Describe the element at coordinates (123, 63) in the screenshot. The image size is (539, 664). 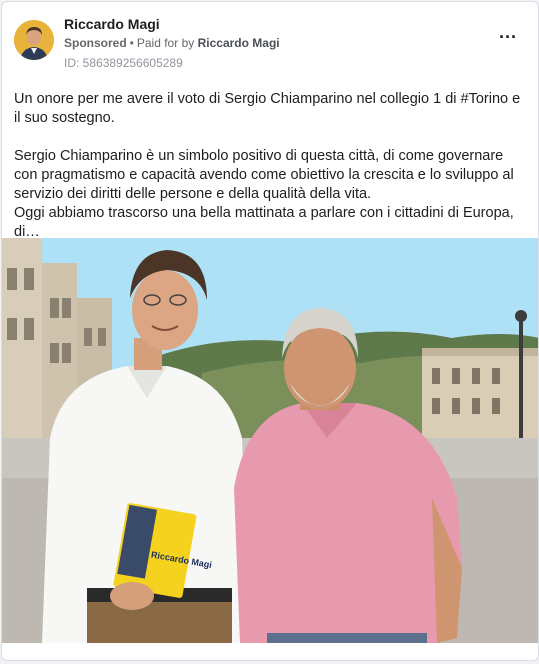
I see `ad-id: ID: 586389256605289` at that location.